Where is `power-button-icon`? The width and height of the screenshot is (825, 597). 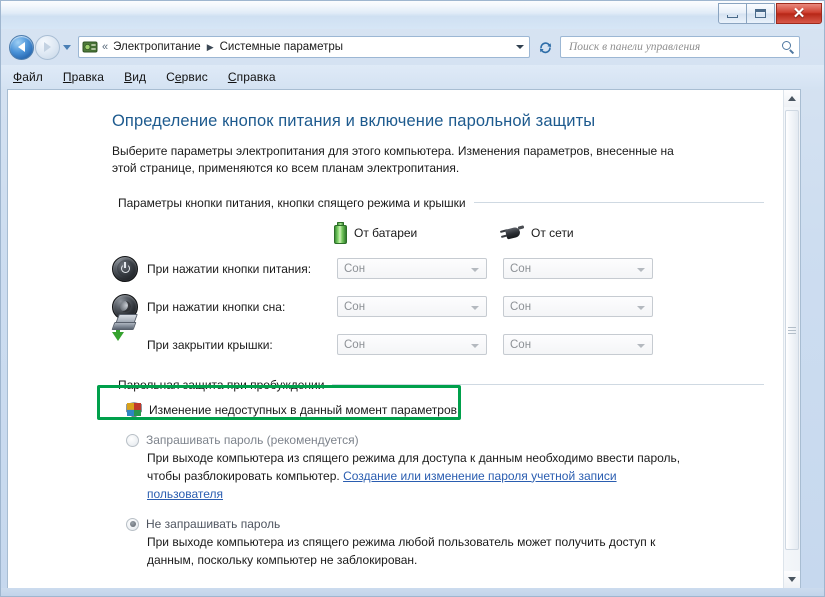
power-button-icon is located at coordinates (125, 268).